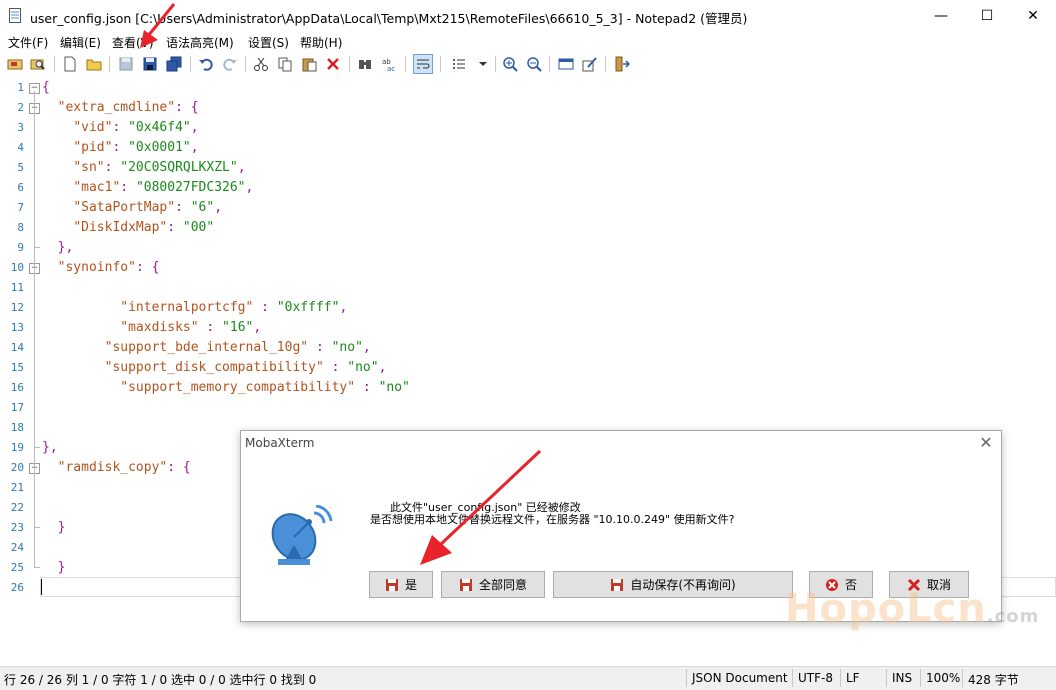 The height and width of the screenshot is (690, 1056). Describe the element at coordinates (230, 64) in the screenshot. I see `redo-icon` at that location.